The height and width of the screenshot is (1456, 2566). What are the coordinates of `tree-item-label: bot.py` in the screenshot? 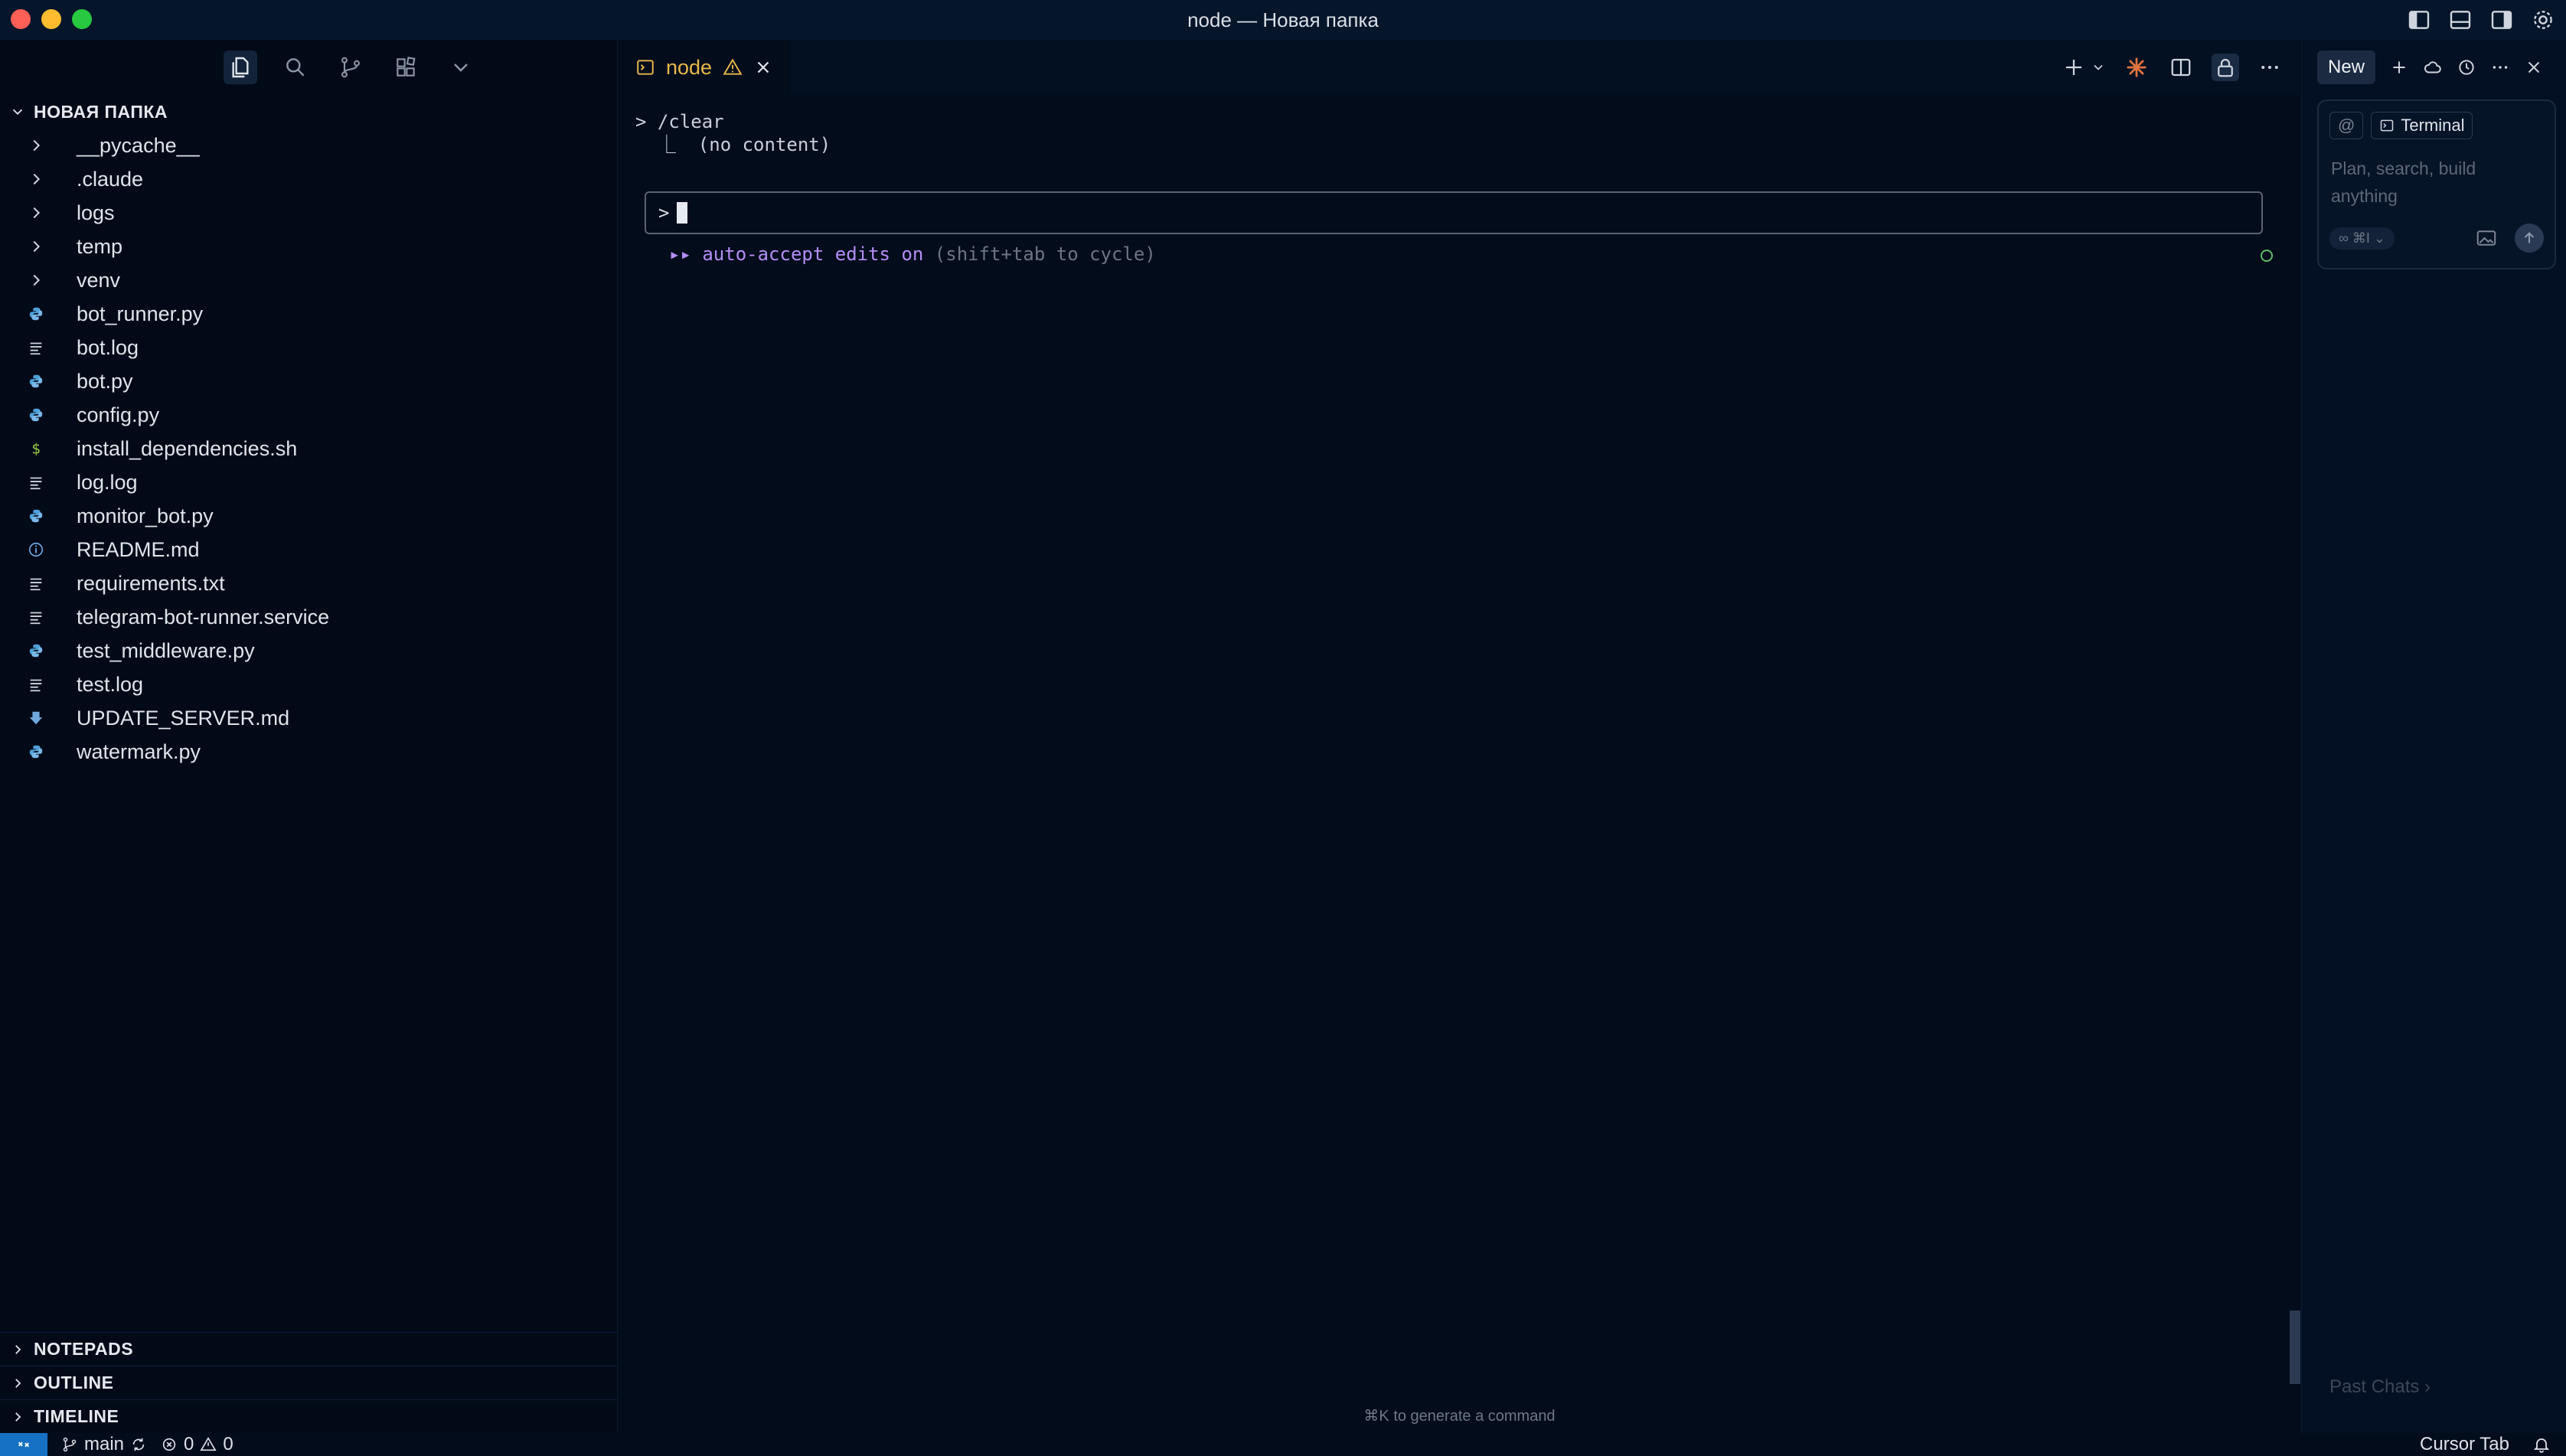 It's located at (105, 381).